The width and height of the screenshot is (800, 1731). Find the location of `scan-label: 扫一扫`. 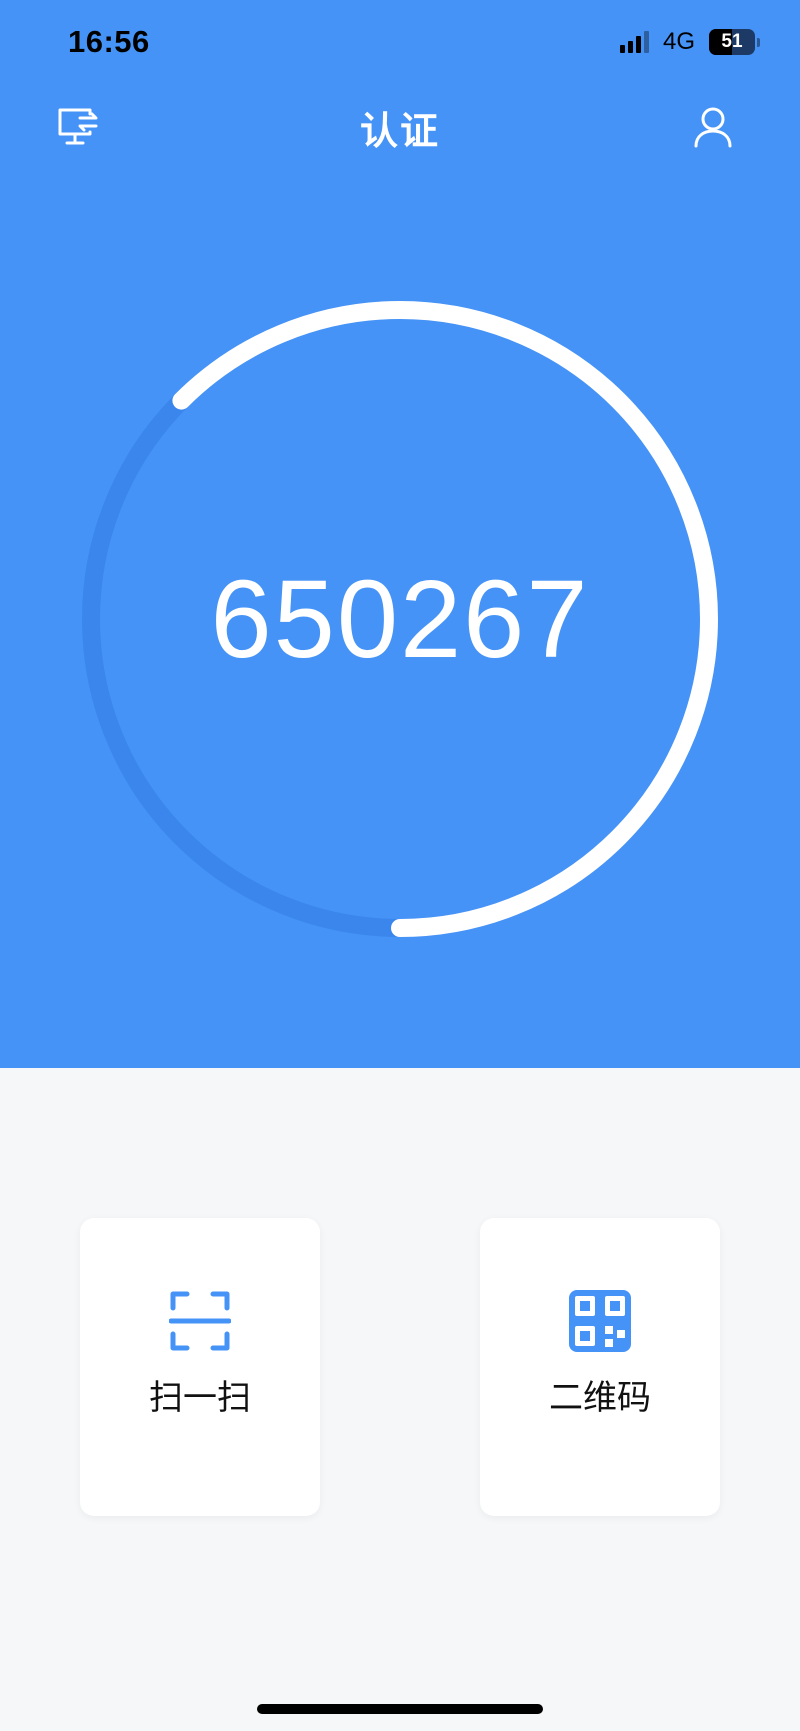

scan-label: 扫一扫 is located at coordinates (200, 1398).